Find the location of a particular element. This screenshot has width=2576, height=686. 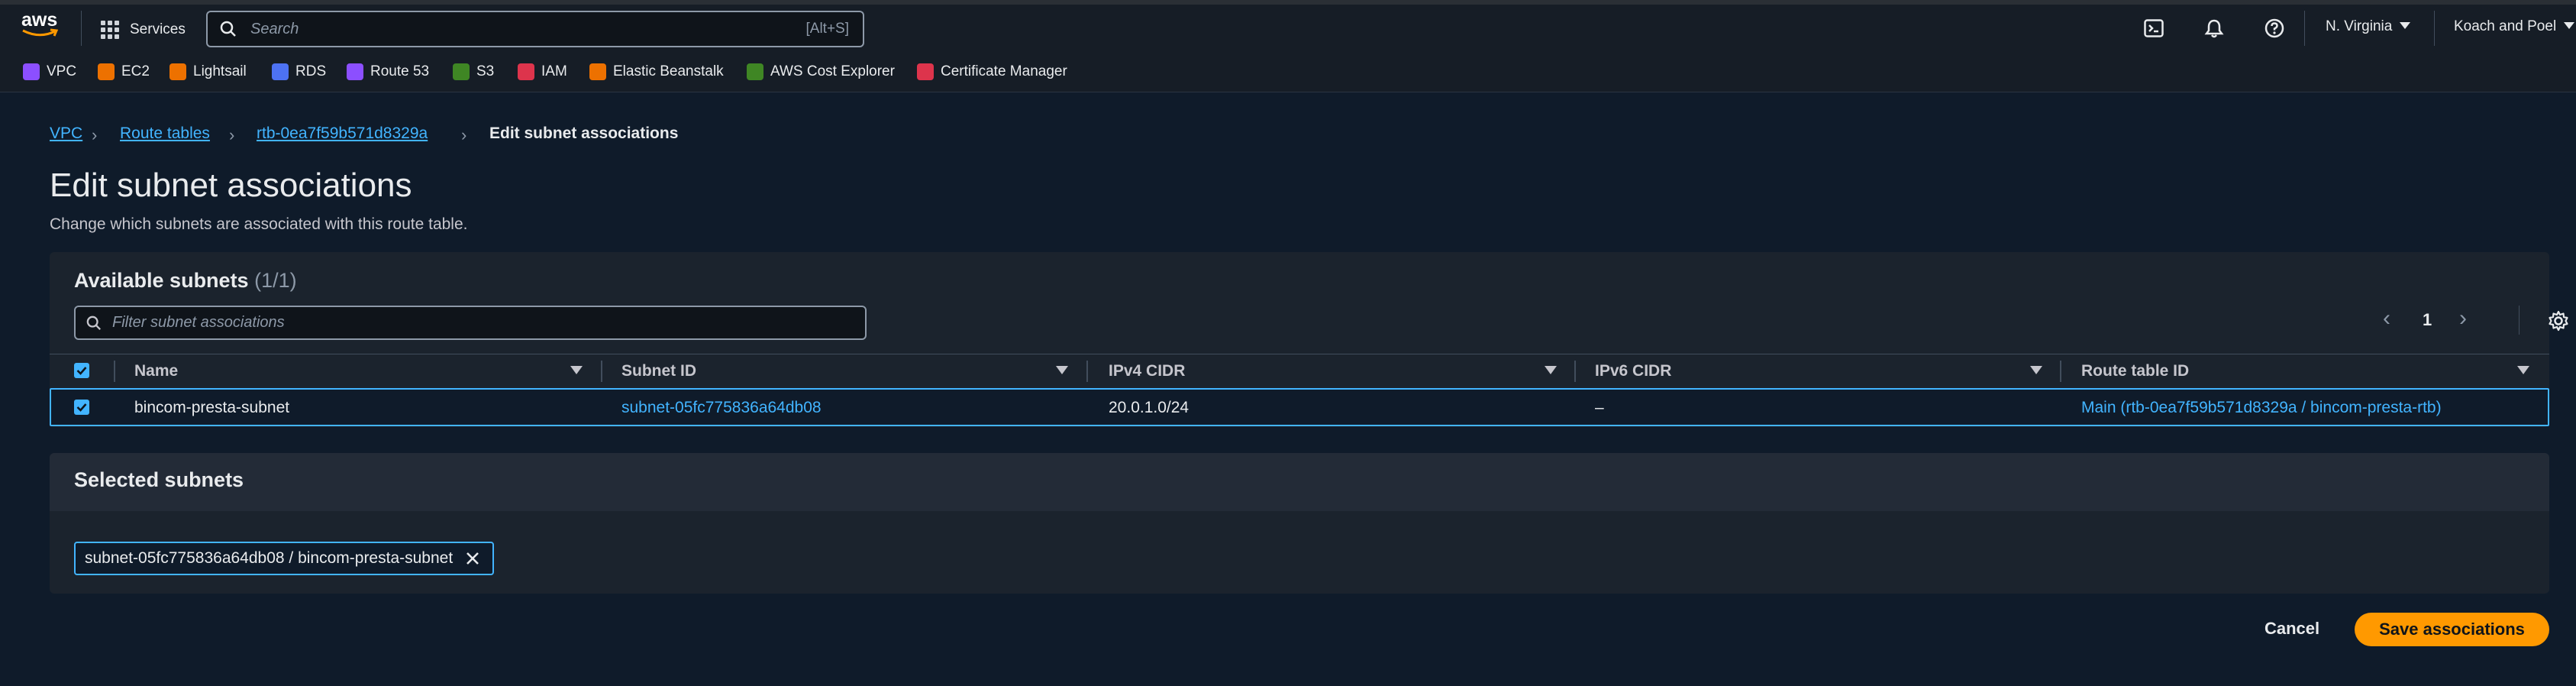

favorite-label: RDS is located at coordinates (311, 71).